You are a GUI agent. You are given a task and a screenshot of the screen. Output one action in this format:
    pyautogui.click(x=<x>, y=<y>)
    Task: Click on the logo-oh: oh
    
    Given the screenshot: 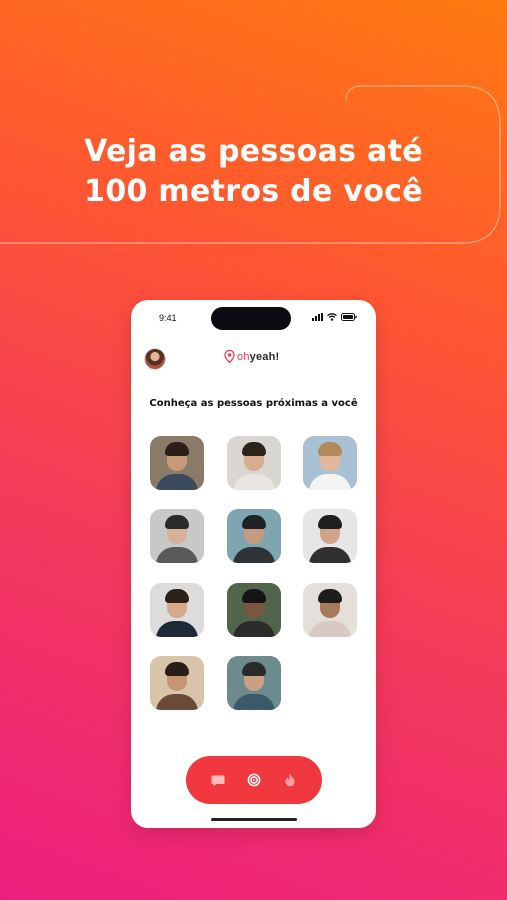 What is the action you would take?
    pyautogui.click(x=243, y=356)
    